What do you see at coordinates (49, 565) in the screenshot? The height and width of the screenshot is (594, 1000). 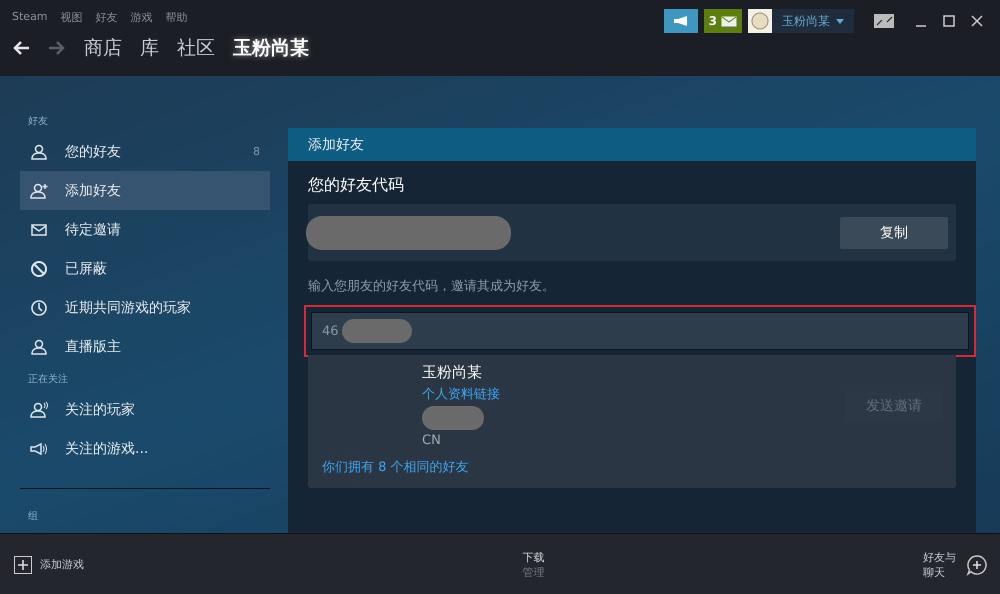 I see `add-game-button: 添加游戏` at bounding box center [49, 565].